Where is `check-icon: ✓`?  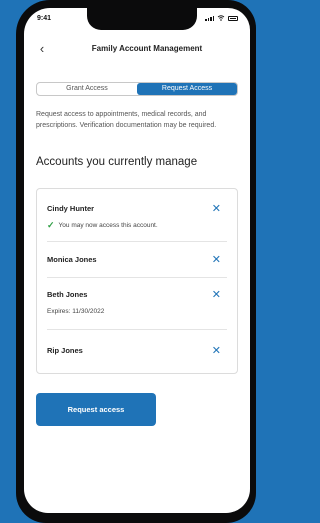 check-icon: ✓ is located at coordinates (51, 225).